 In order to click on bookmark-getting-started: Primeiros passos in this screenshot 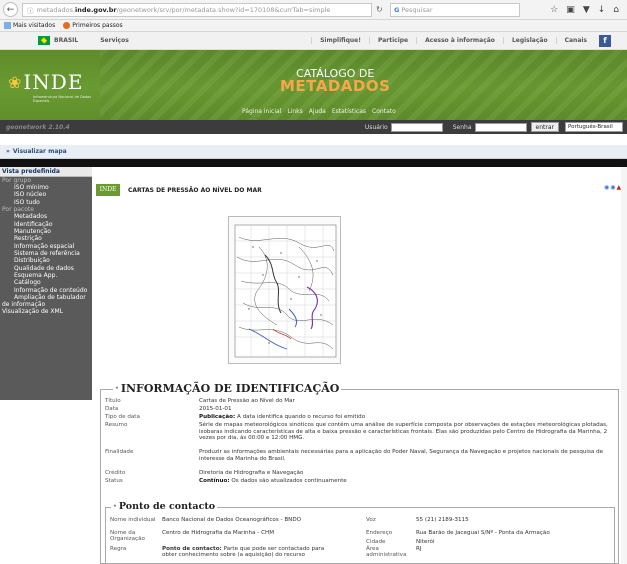, I will do `click(93, 25)`.